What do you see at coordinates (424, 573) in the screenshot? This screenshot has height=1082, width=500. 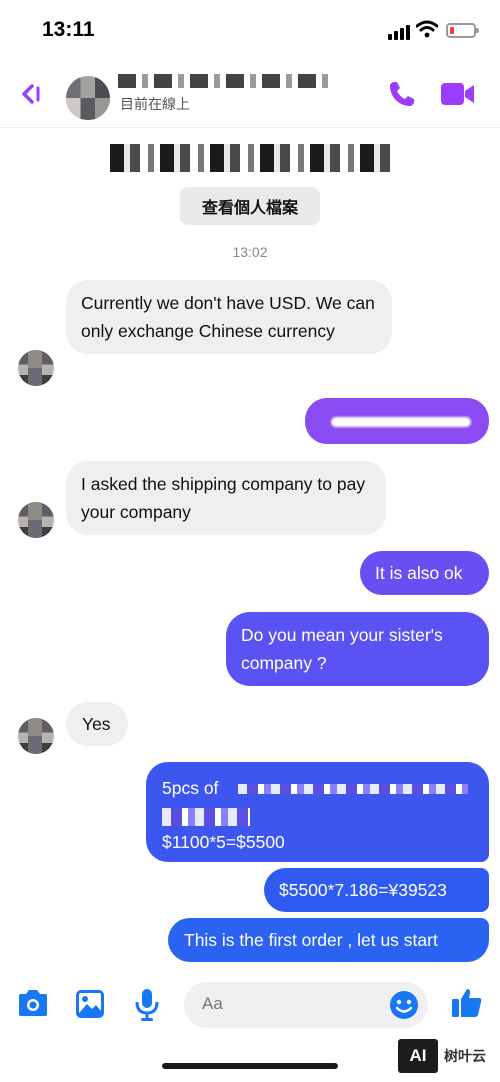 I see `message-bubble-outgoing: It is also ok` at bounding box center [424, 573].